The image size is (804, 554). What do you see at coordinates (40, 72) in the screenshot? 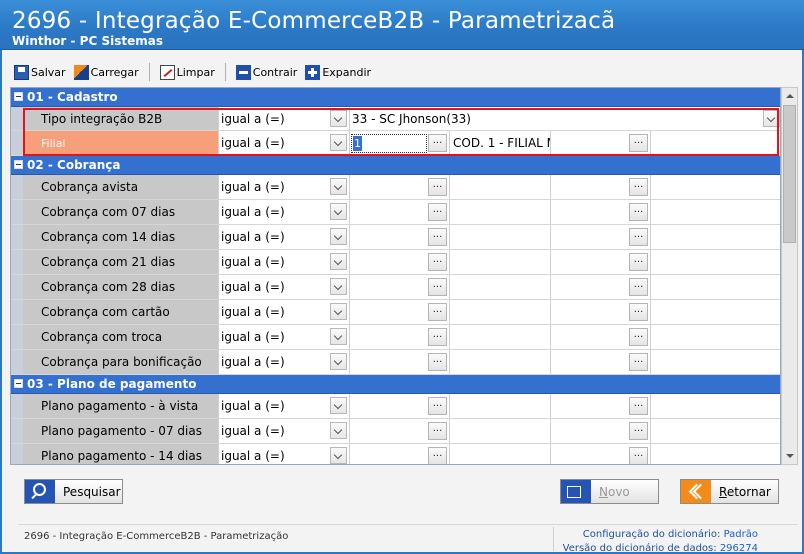
I see `save-button: Salvar` at bounding box center [40, 72].